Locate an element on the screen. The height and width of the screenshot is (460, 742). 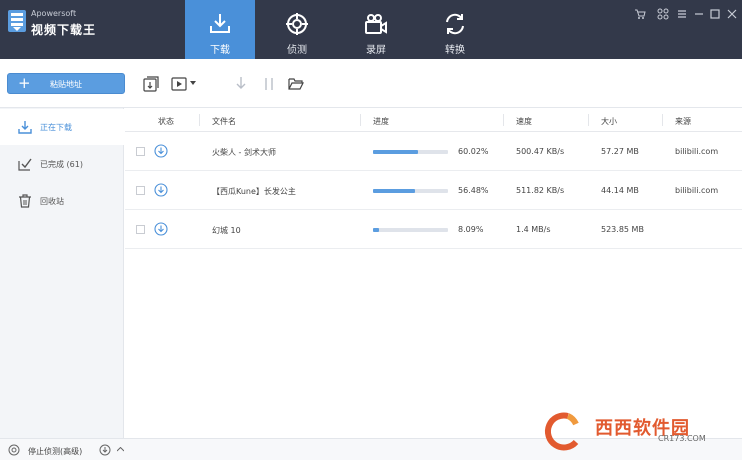
tab-download-label: 下载 is located at coordinates (220, 50).